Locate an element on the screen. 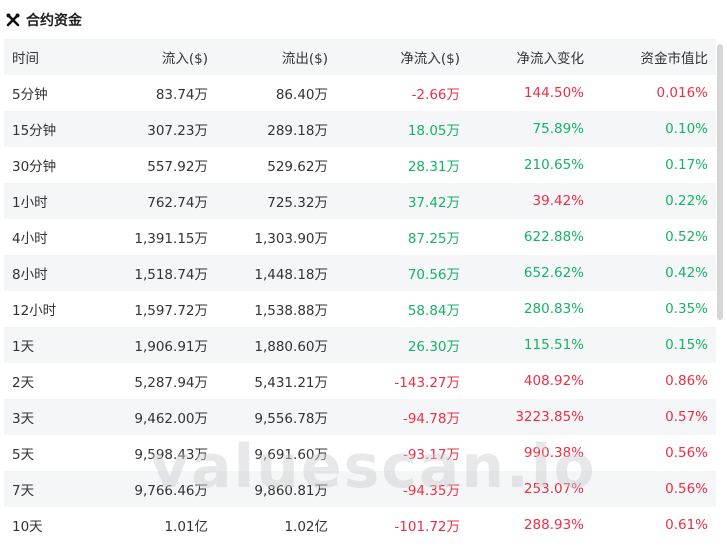  market-cap-ratio-cell: 0.10% is located at coordinates (686, 129).